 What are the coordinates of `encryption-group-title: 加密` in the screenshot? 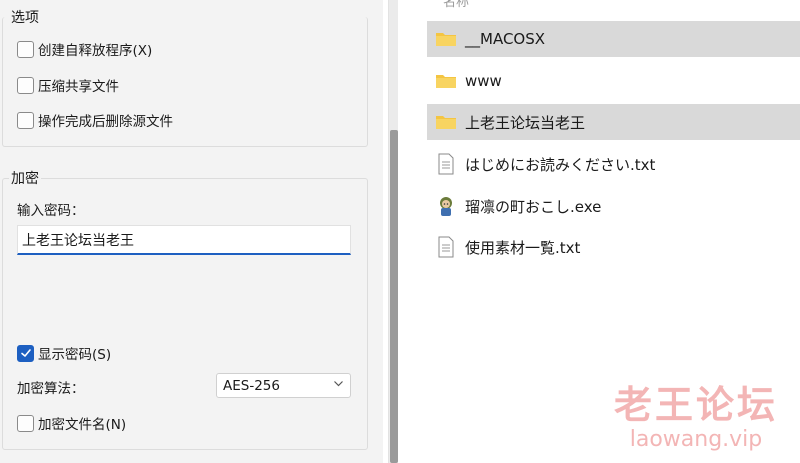 It's located at (25, 178).